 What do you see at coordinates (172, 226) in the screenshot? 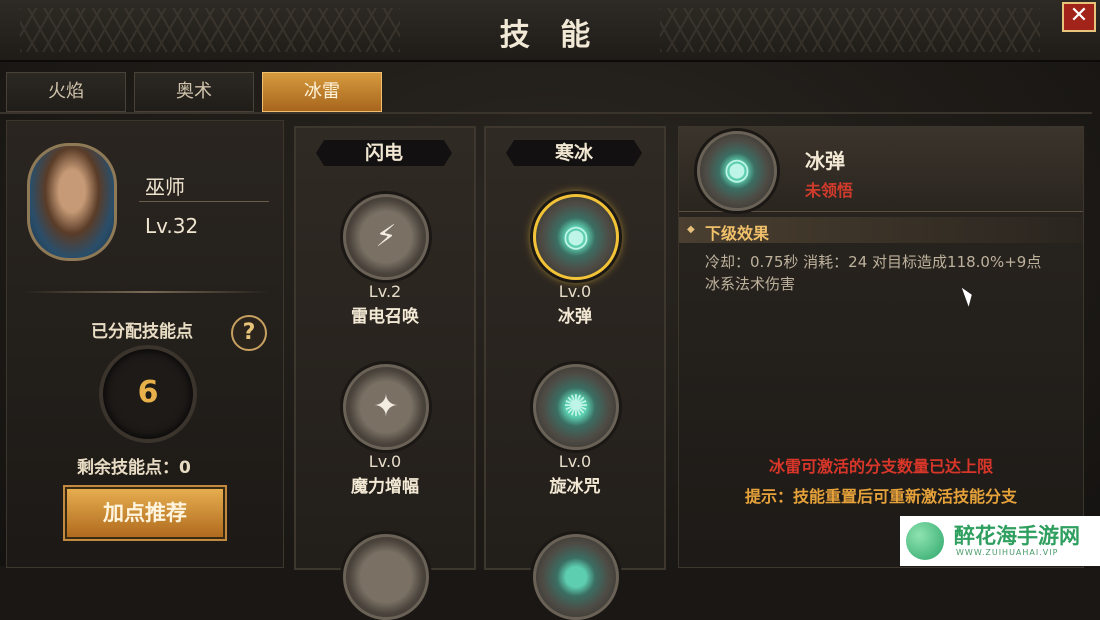
I see `character-level: Lv.32` at bounding box center [172, 226].